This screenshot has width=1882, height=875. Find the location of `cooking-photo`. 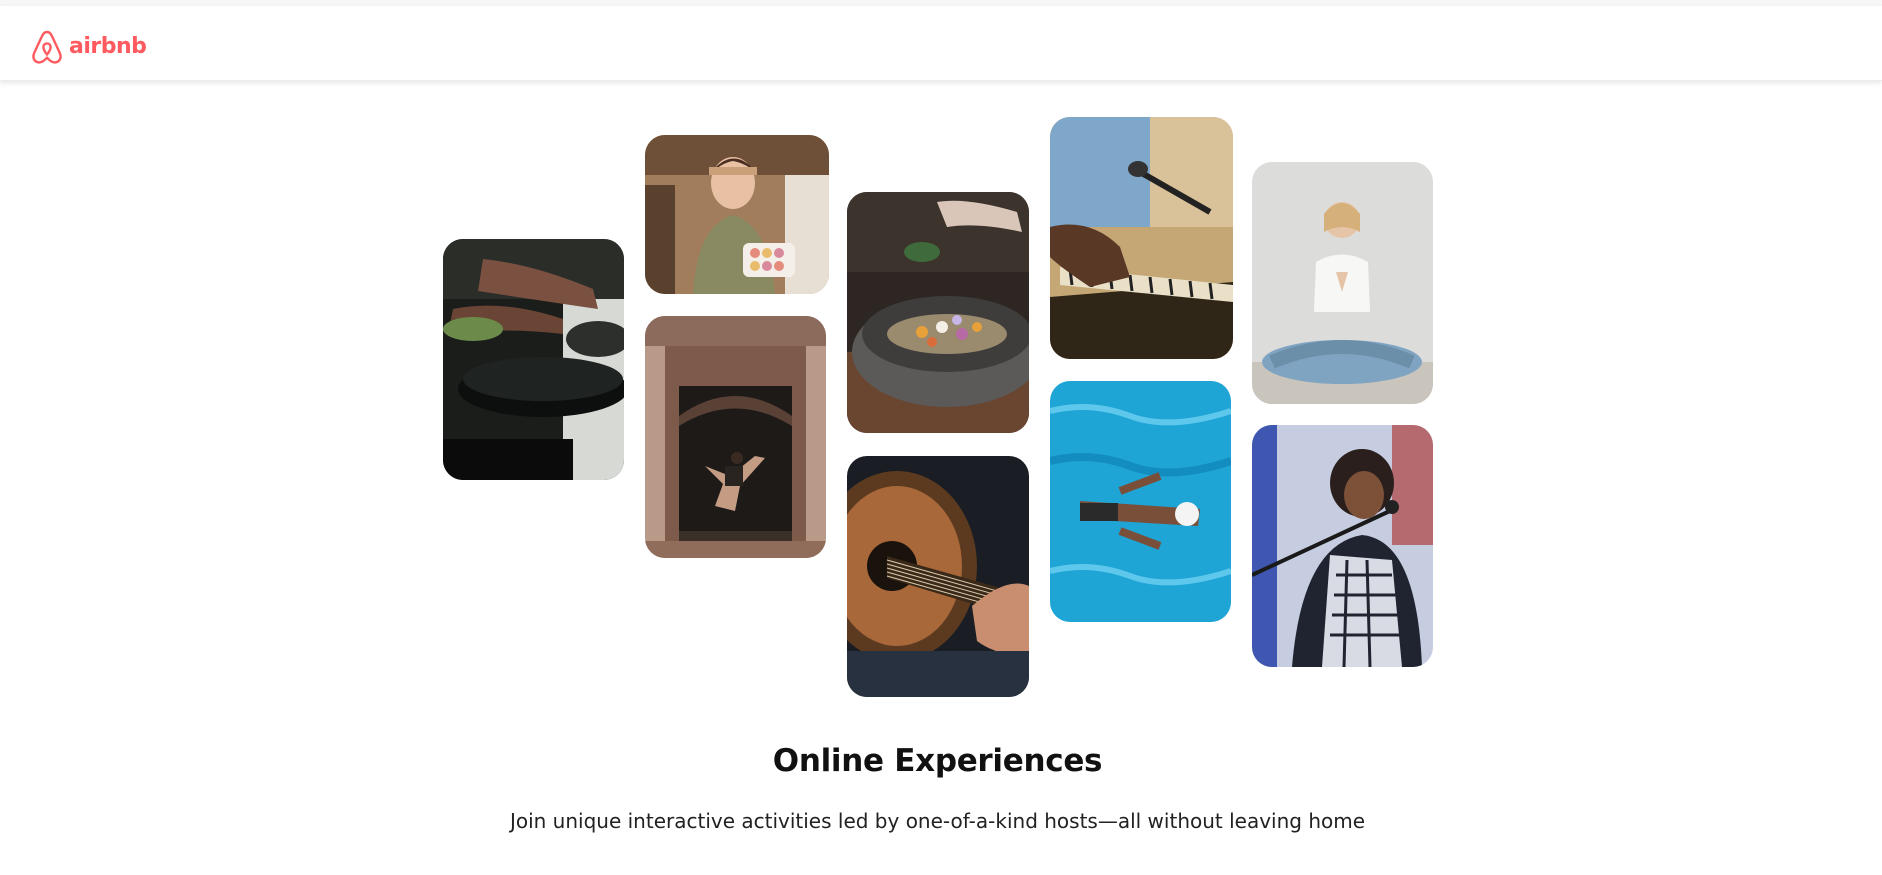

cooking-photo is located at coordinates (533, 359).